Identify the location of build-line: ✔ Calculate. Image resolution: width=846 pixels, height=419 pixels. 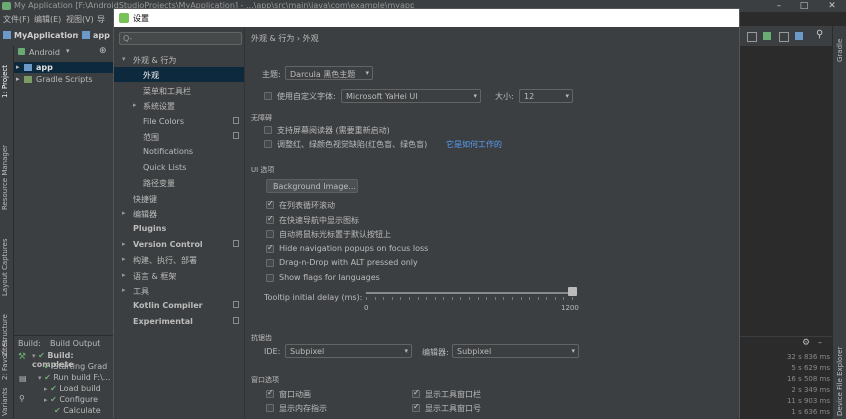
(77, 410).